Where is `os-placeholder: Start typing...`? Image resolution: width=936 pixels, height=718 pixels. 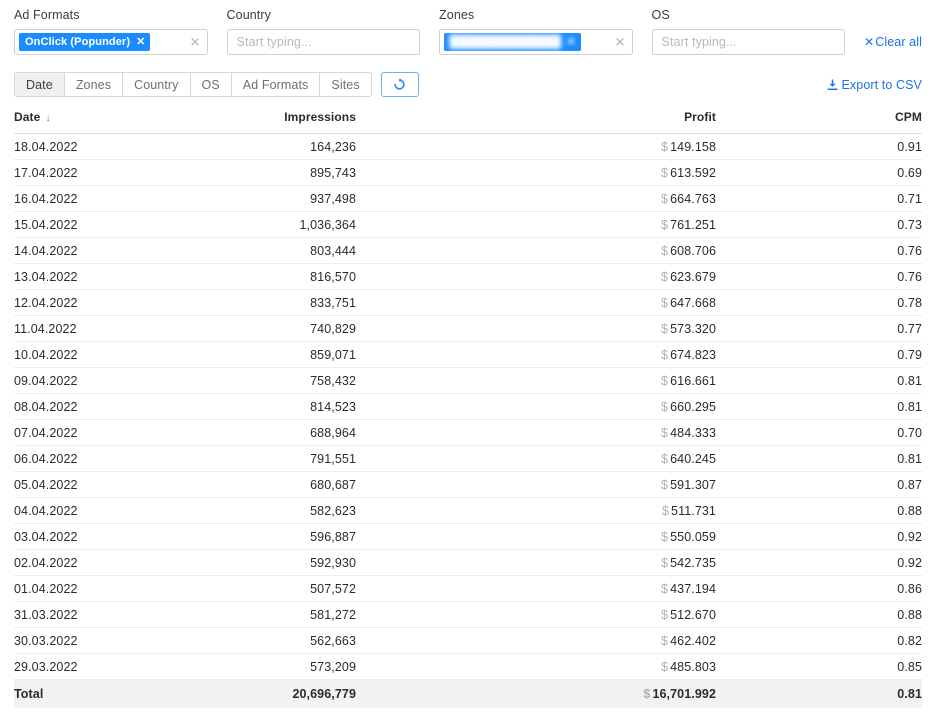
os-placeholder: Start typing... is located at coordinates (699, 42).